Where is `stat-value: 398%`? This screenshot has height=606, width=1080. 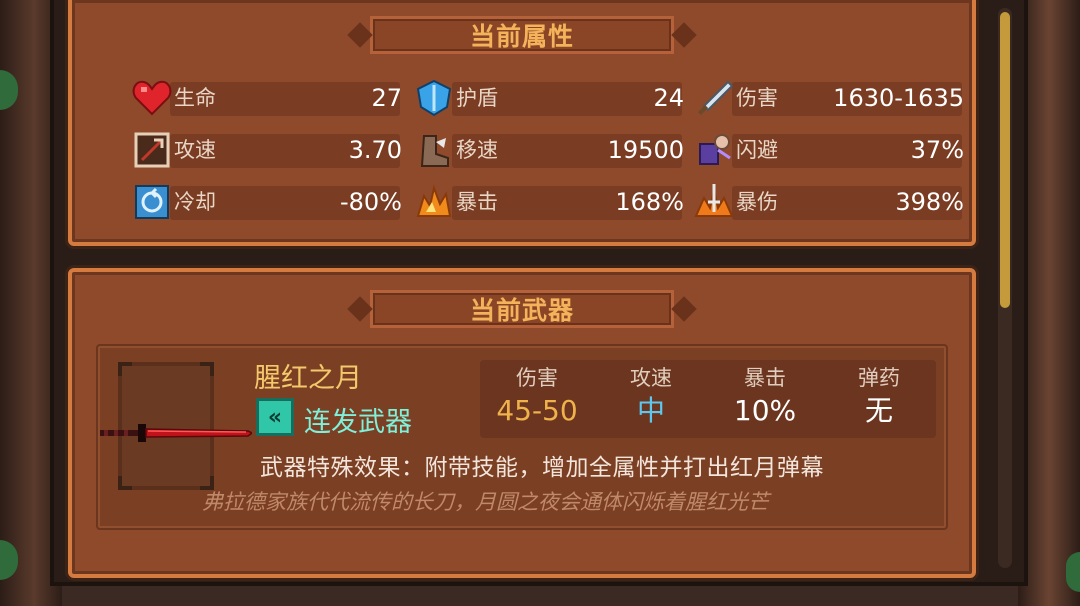
stat-value: 398% is located at coordinates (929, 202).